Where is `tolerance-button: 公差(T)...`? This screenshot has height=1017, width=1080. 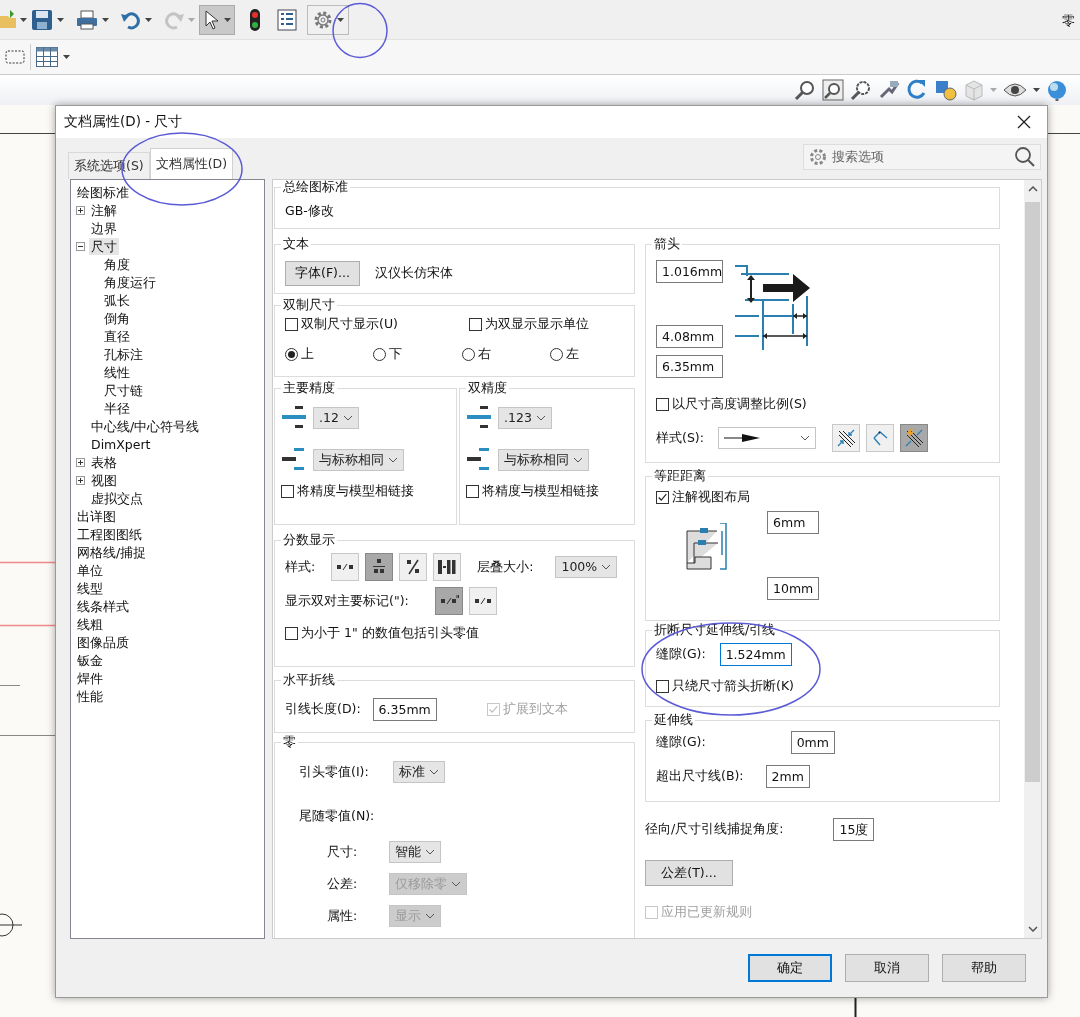
tolerance-button: 公差(T)... is located at coordinates (689, 873).